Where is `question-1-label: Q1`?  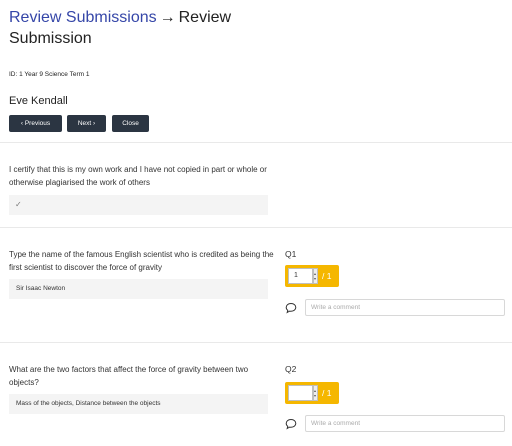
question-1-label: Q1 is located at coordinates (291, 254).